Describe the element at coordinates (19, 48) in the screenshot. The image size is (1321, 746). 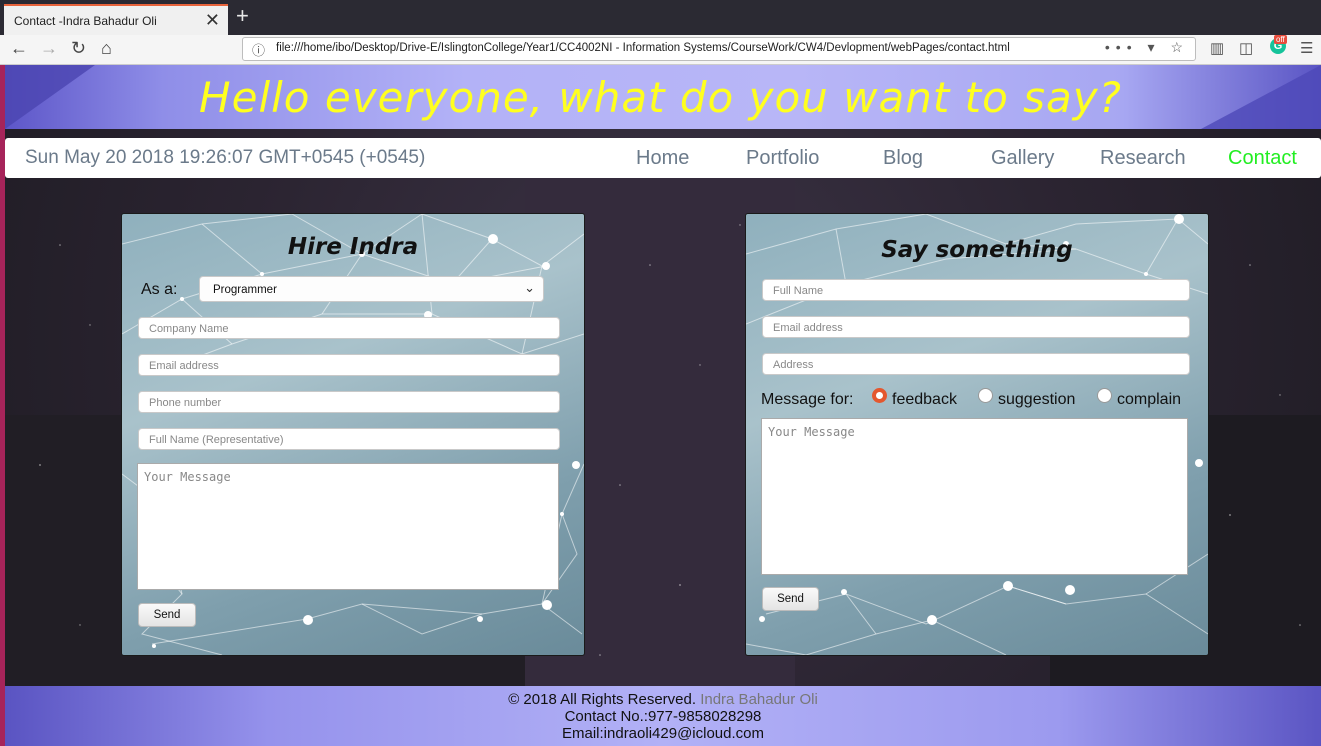
I see `back-icon: ←` at that location.